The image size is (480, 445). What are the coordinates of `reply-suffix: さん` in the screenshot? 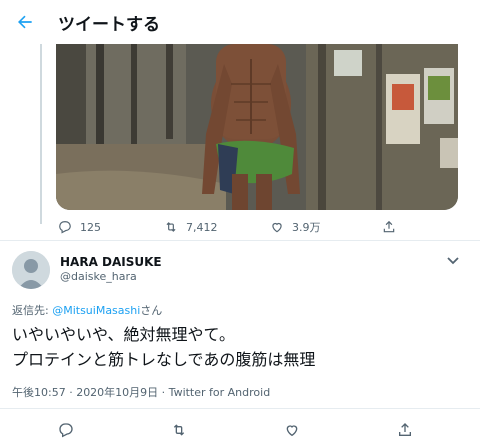 It's located at (151, 310).